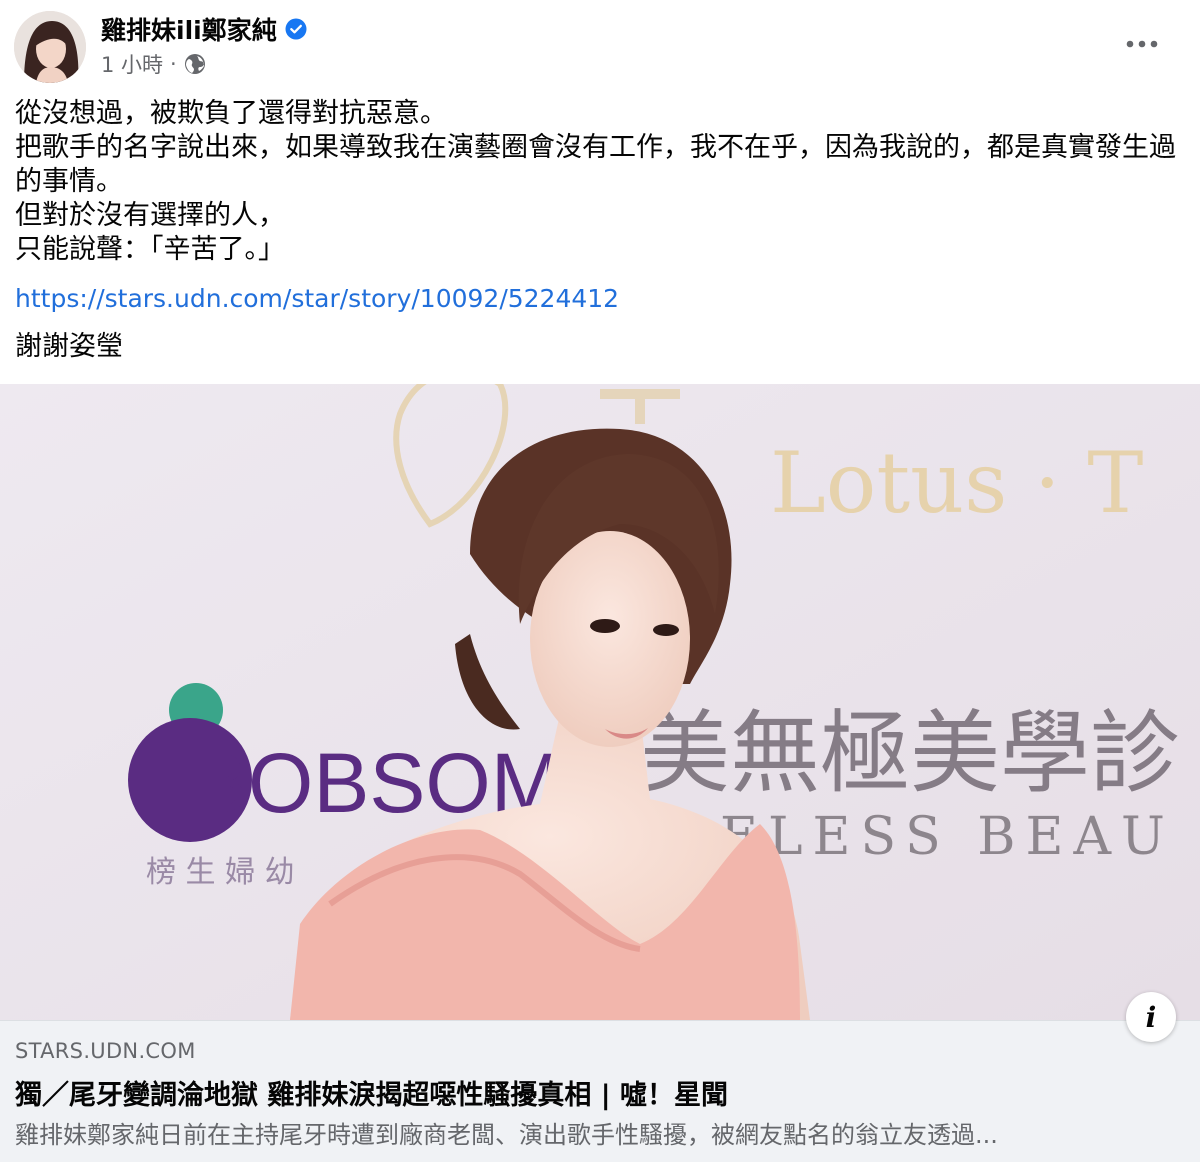  I want to click on author-name: 雞排妹ili鄭家純, so click(189, 29).